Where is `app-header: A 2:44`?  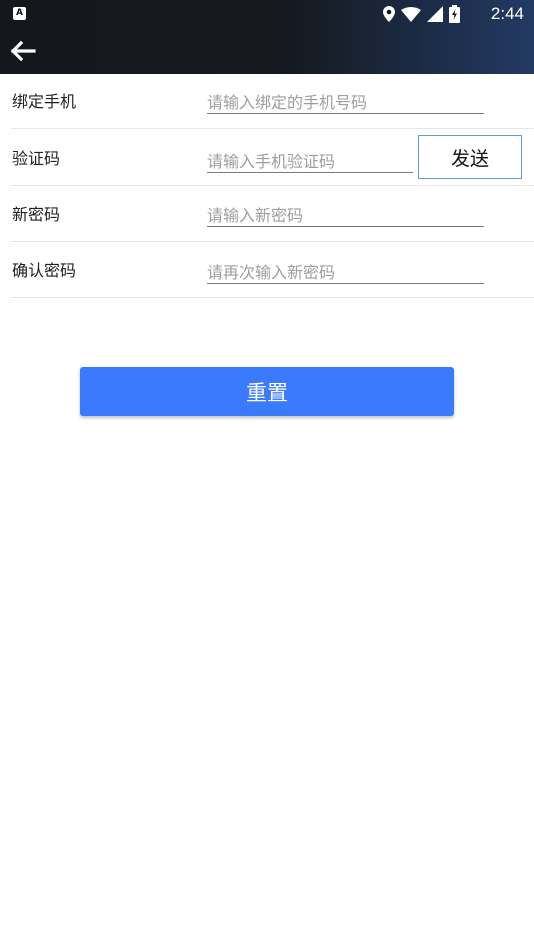
app-header: A 2:44 is located at coordinates (267, 37).